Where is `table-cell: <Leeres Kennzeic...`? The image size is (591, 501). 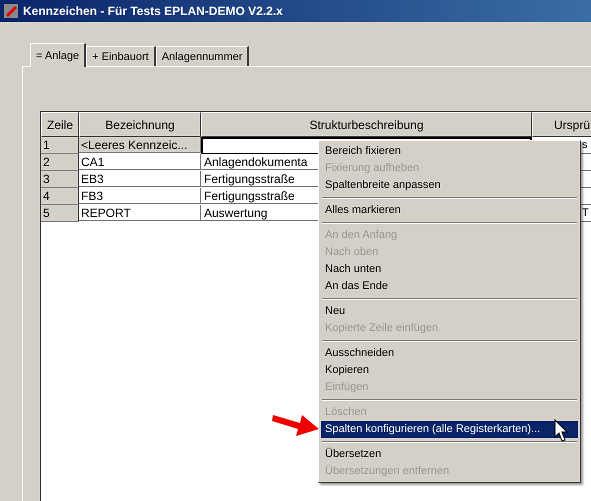 table-cell: <Leeres Kennzeic... is located at coordinates (140, 145).